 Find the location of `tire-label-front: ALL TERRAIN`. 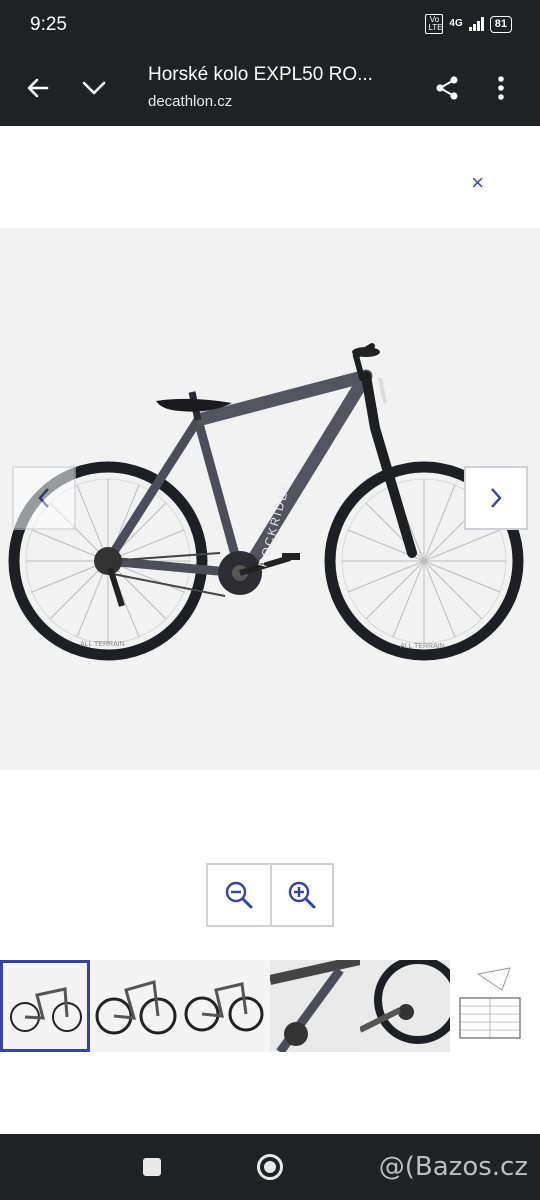

tire-label-front: ALL TERRAIN is located at coordinates (422, 646).